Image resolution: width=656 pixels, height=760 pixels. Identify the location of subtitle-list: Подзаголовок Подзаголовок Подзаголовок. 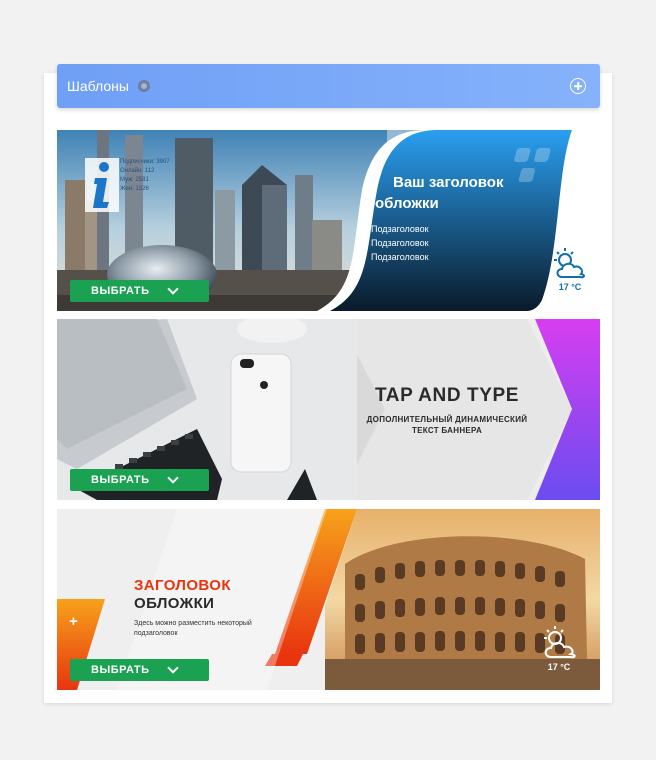
(393, 243).